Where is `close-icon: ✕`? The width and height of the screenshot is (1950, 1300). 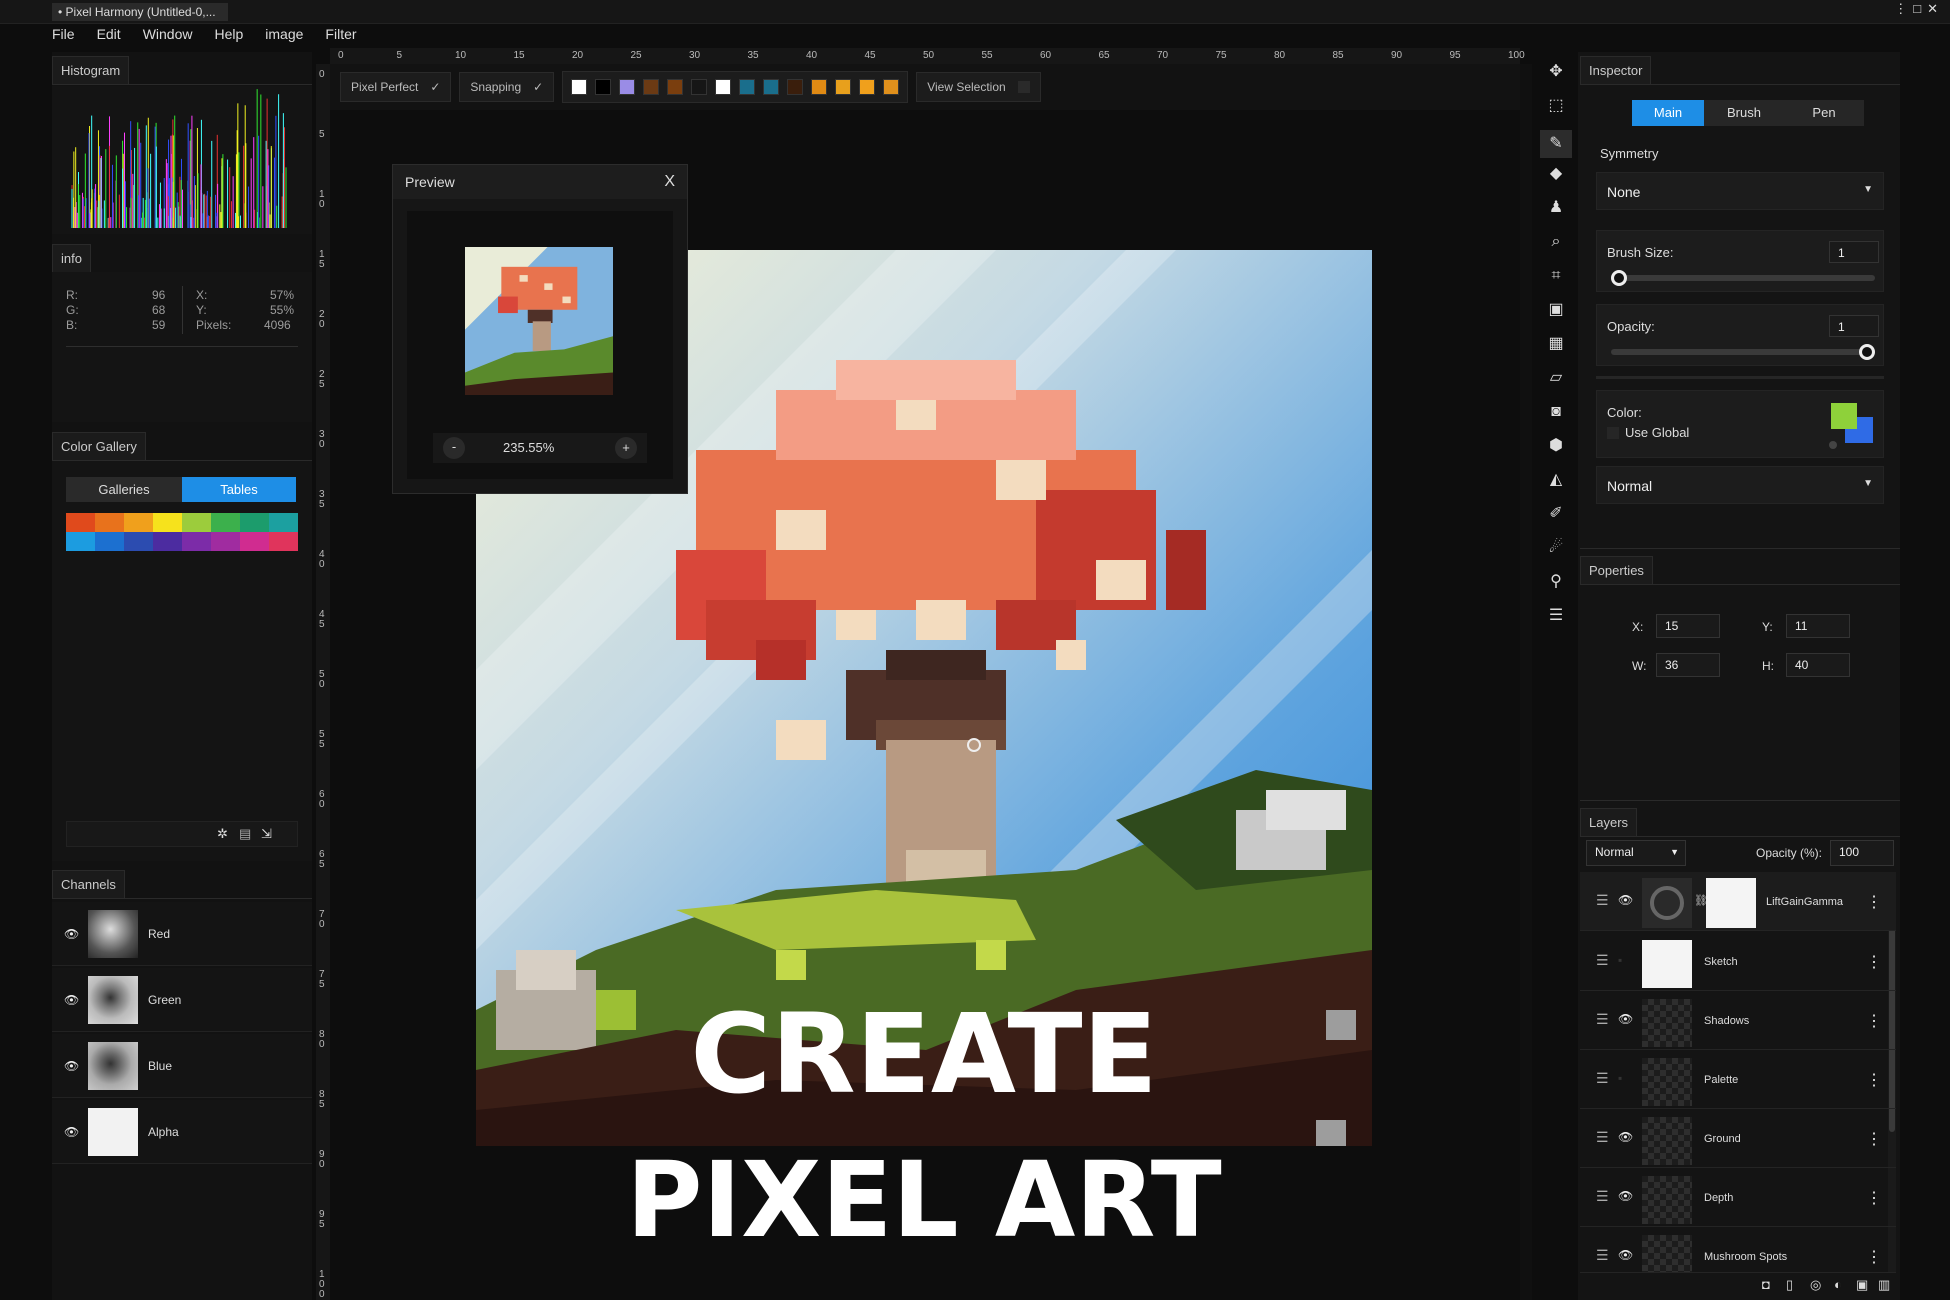
close-icon: ✕ is located at coordinates (1932, 9).